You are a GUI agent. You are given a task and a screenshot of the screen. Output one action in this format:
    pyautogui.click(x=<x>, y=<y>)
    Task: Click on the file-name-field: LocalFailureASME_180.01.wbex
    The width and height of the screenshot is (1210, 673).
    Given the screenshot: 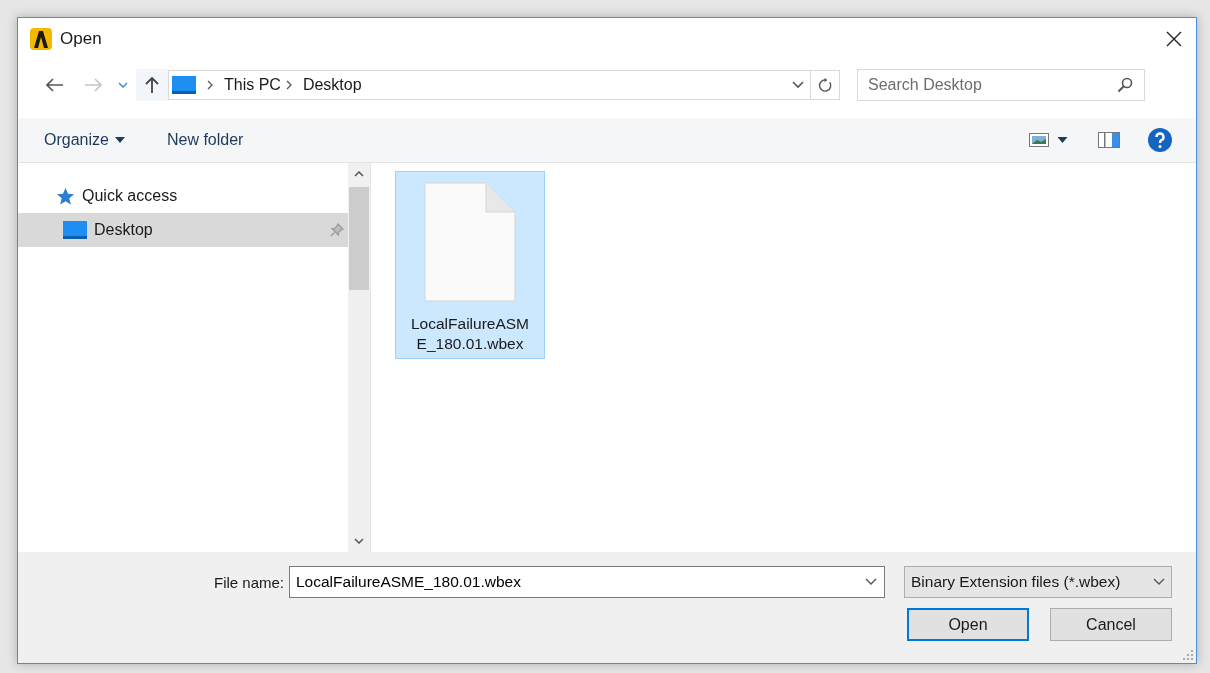 What is the action you would take?
    pyautogui.click(x=587, y=582)
    